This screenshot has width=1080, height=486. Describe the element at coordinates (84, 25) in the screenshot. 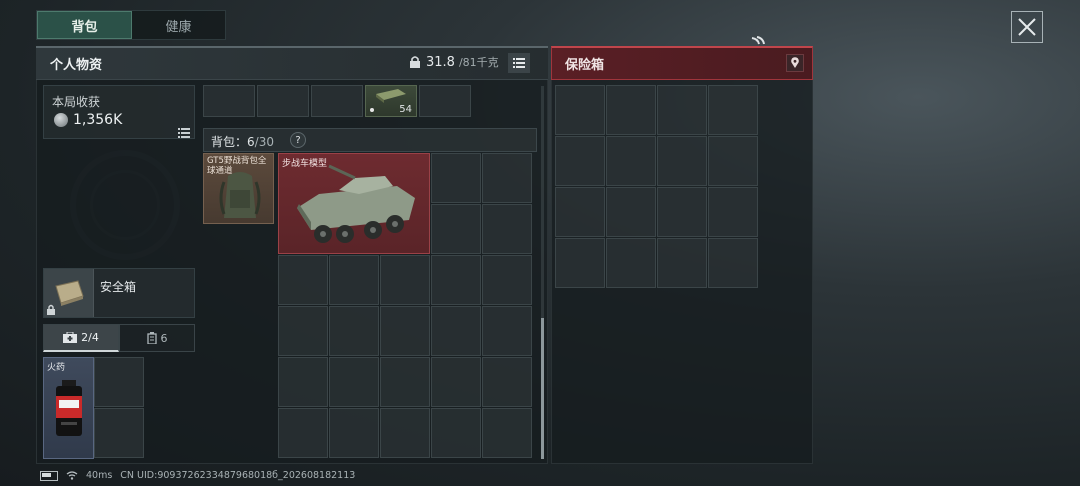

I see `tab-backpack: 背包` at that location.